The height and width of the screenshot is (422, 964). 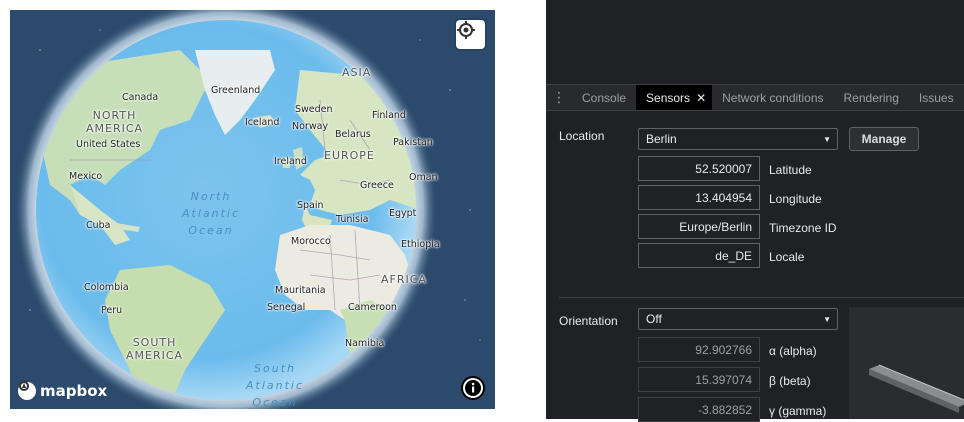 I want to click on gamma-label: γ (gamma), so click(x=798, y=411).